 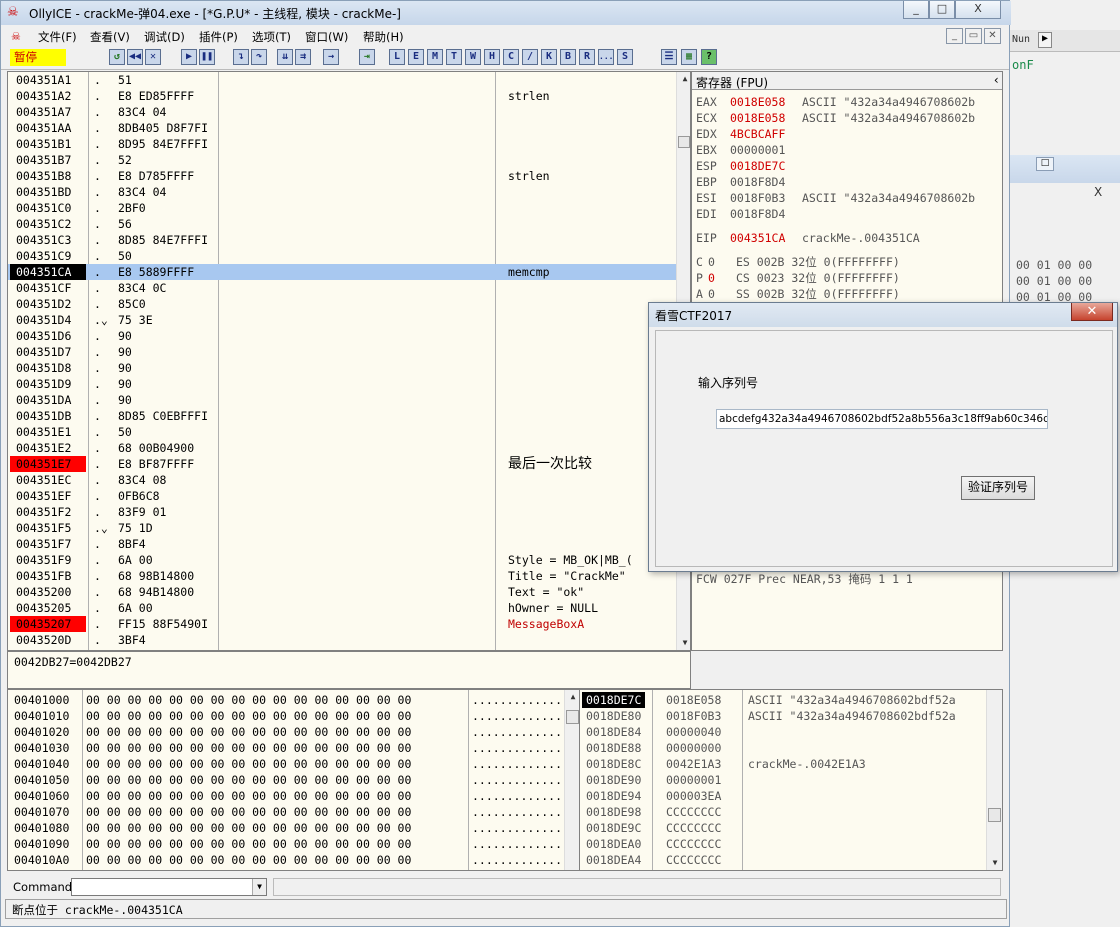 I want to click on register-value: 0018DE7C, so click(x=766, y=166).